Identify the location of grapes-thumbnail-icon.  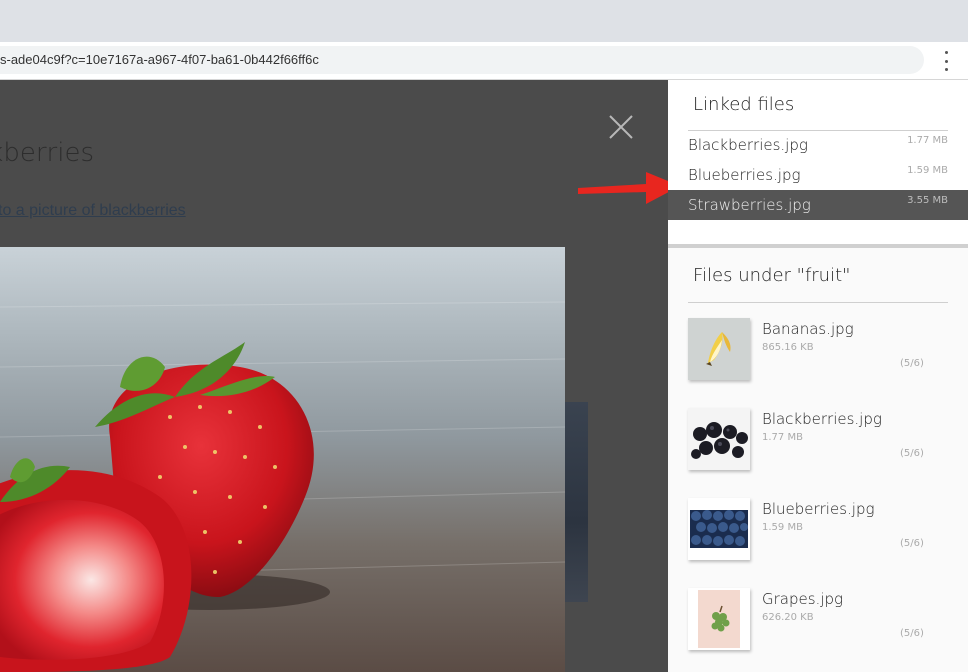
(719, 619).